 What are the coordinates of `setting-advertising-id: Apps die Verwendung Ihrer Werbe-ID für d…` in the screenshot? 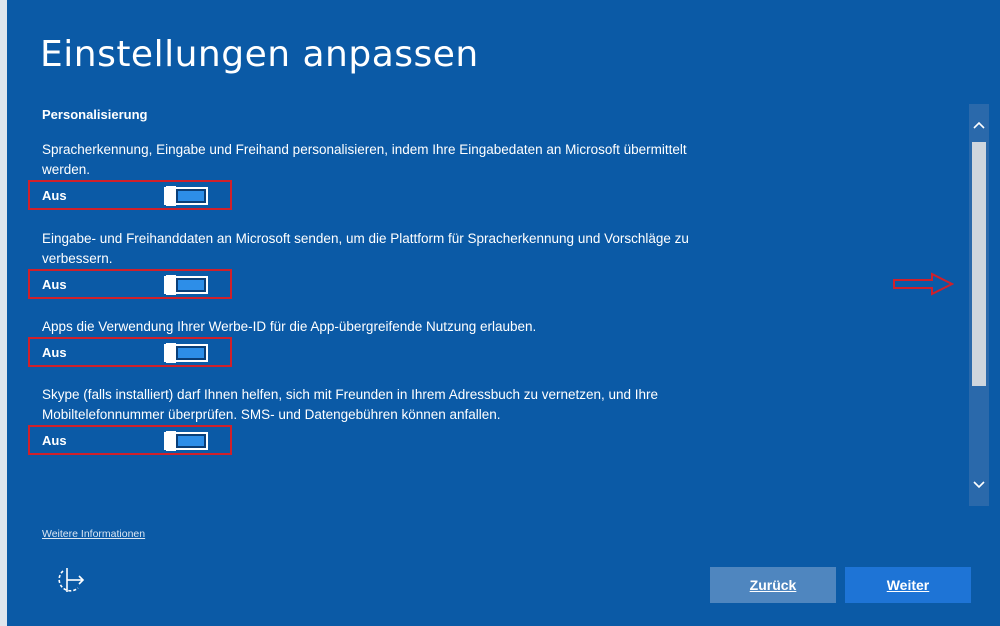 It's located at (385, 342).